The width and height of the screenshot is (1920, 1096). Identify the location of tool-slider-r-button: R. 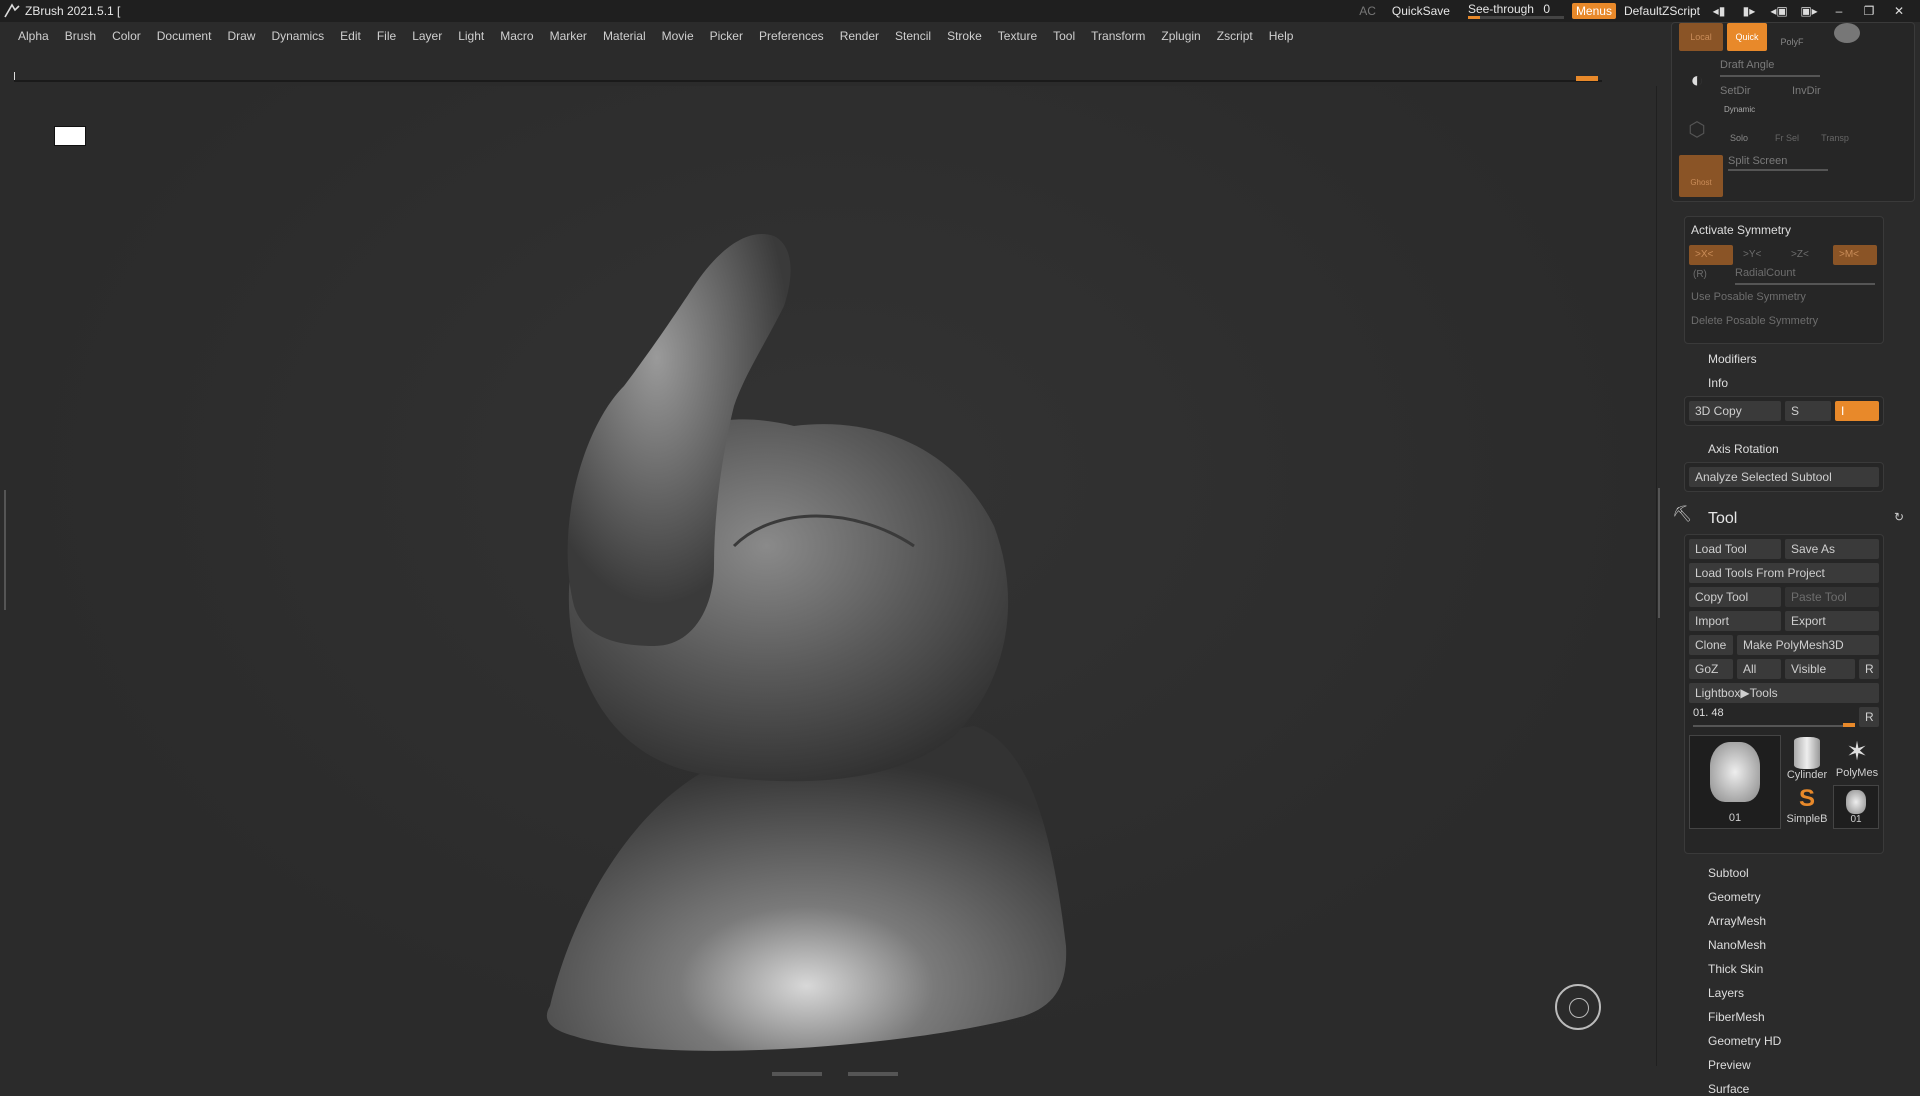
(1869, 717).